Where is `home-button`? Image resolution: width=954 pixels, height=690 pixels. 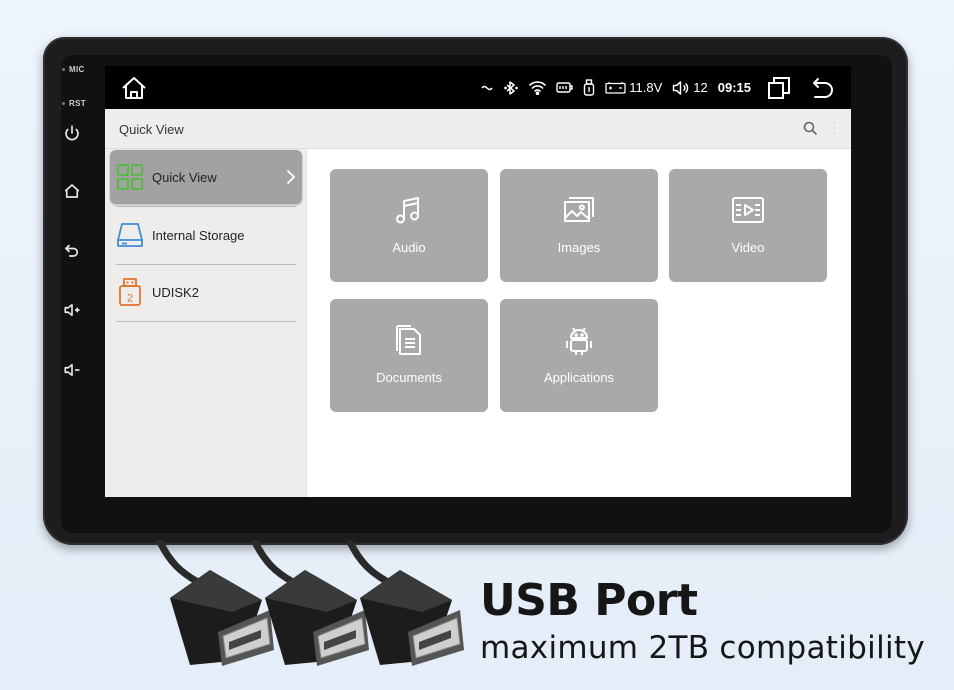
home-button is located at coordinates (72, 191).